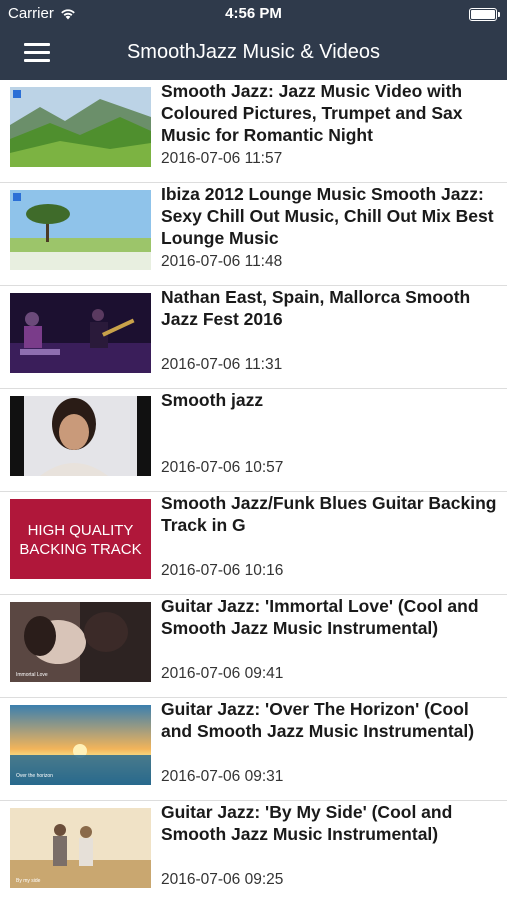 Image resolution: width=507 pixels, height=900 pixels. Describe the element at coordinates (222, 570) in the screenshot. I see `video-date: 2016-07-06 10:16` at that location.